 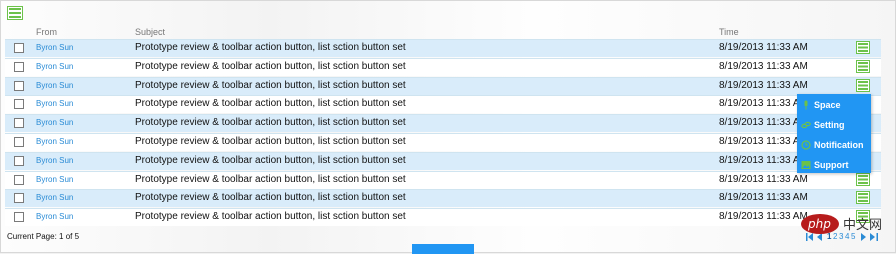 What do you see at coordinates (15, 13) in the screenshot?
I see `list-icon` at bounding box center [15, 13].